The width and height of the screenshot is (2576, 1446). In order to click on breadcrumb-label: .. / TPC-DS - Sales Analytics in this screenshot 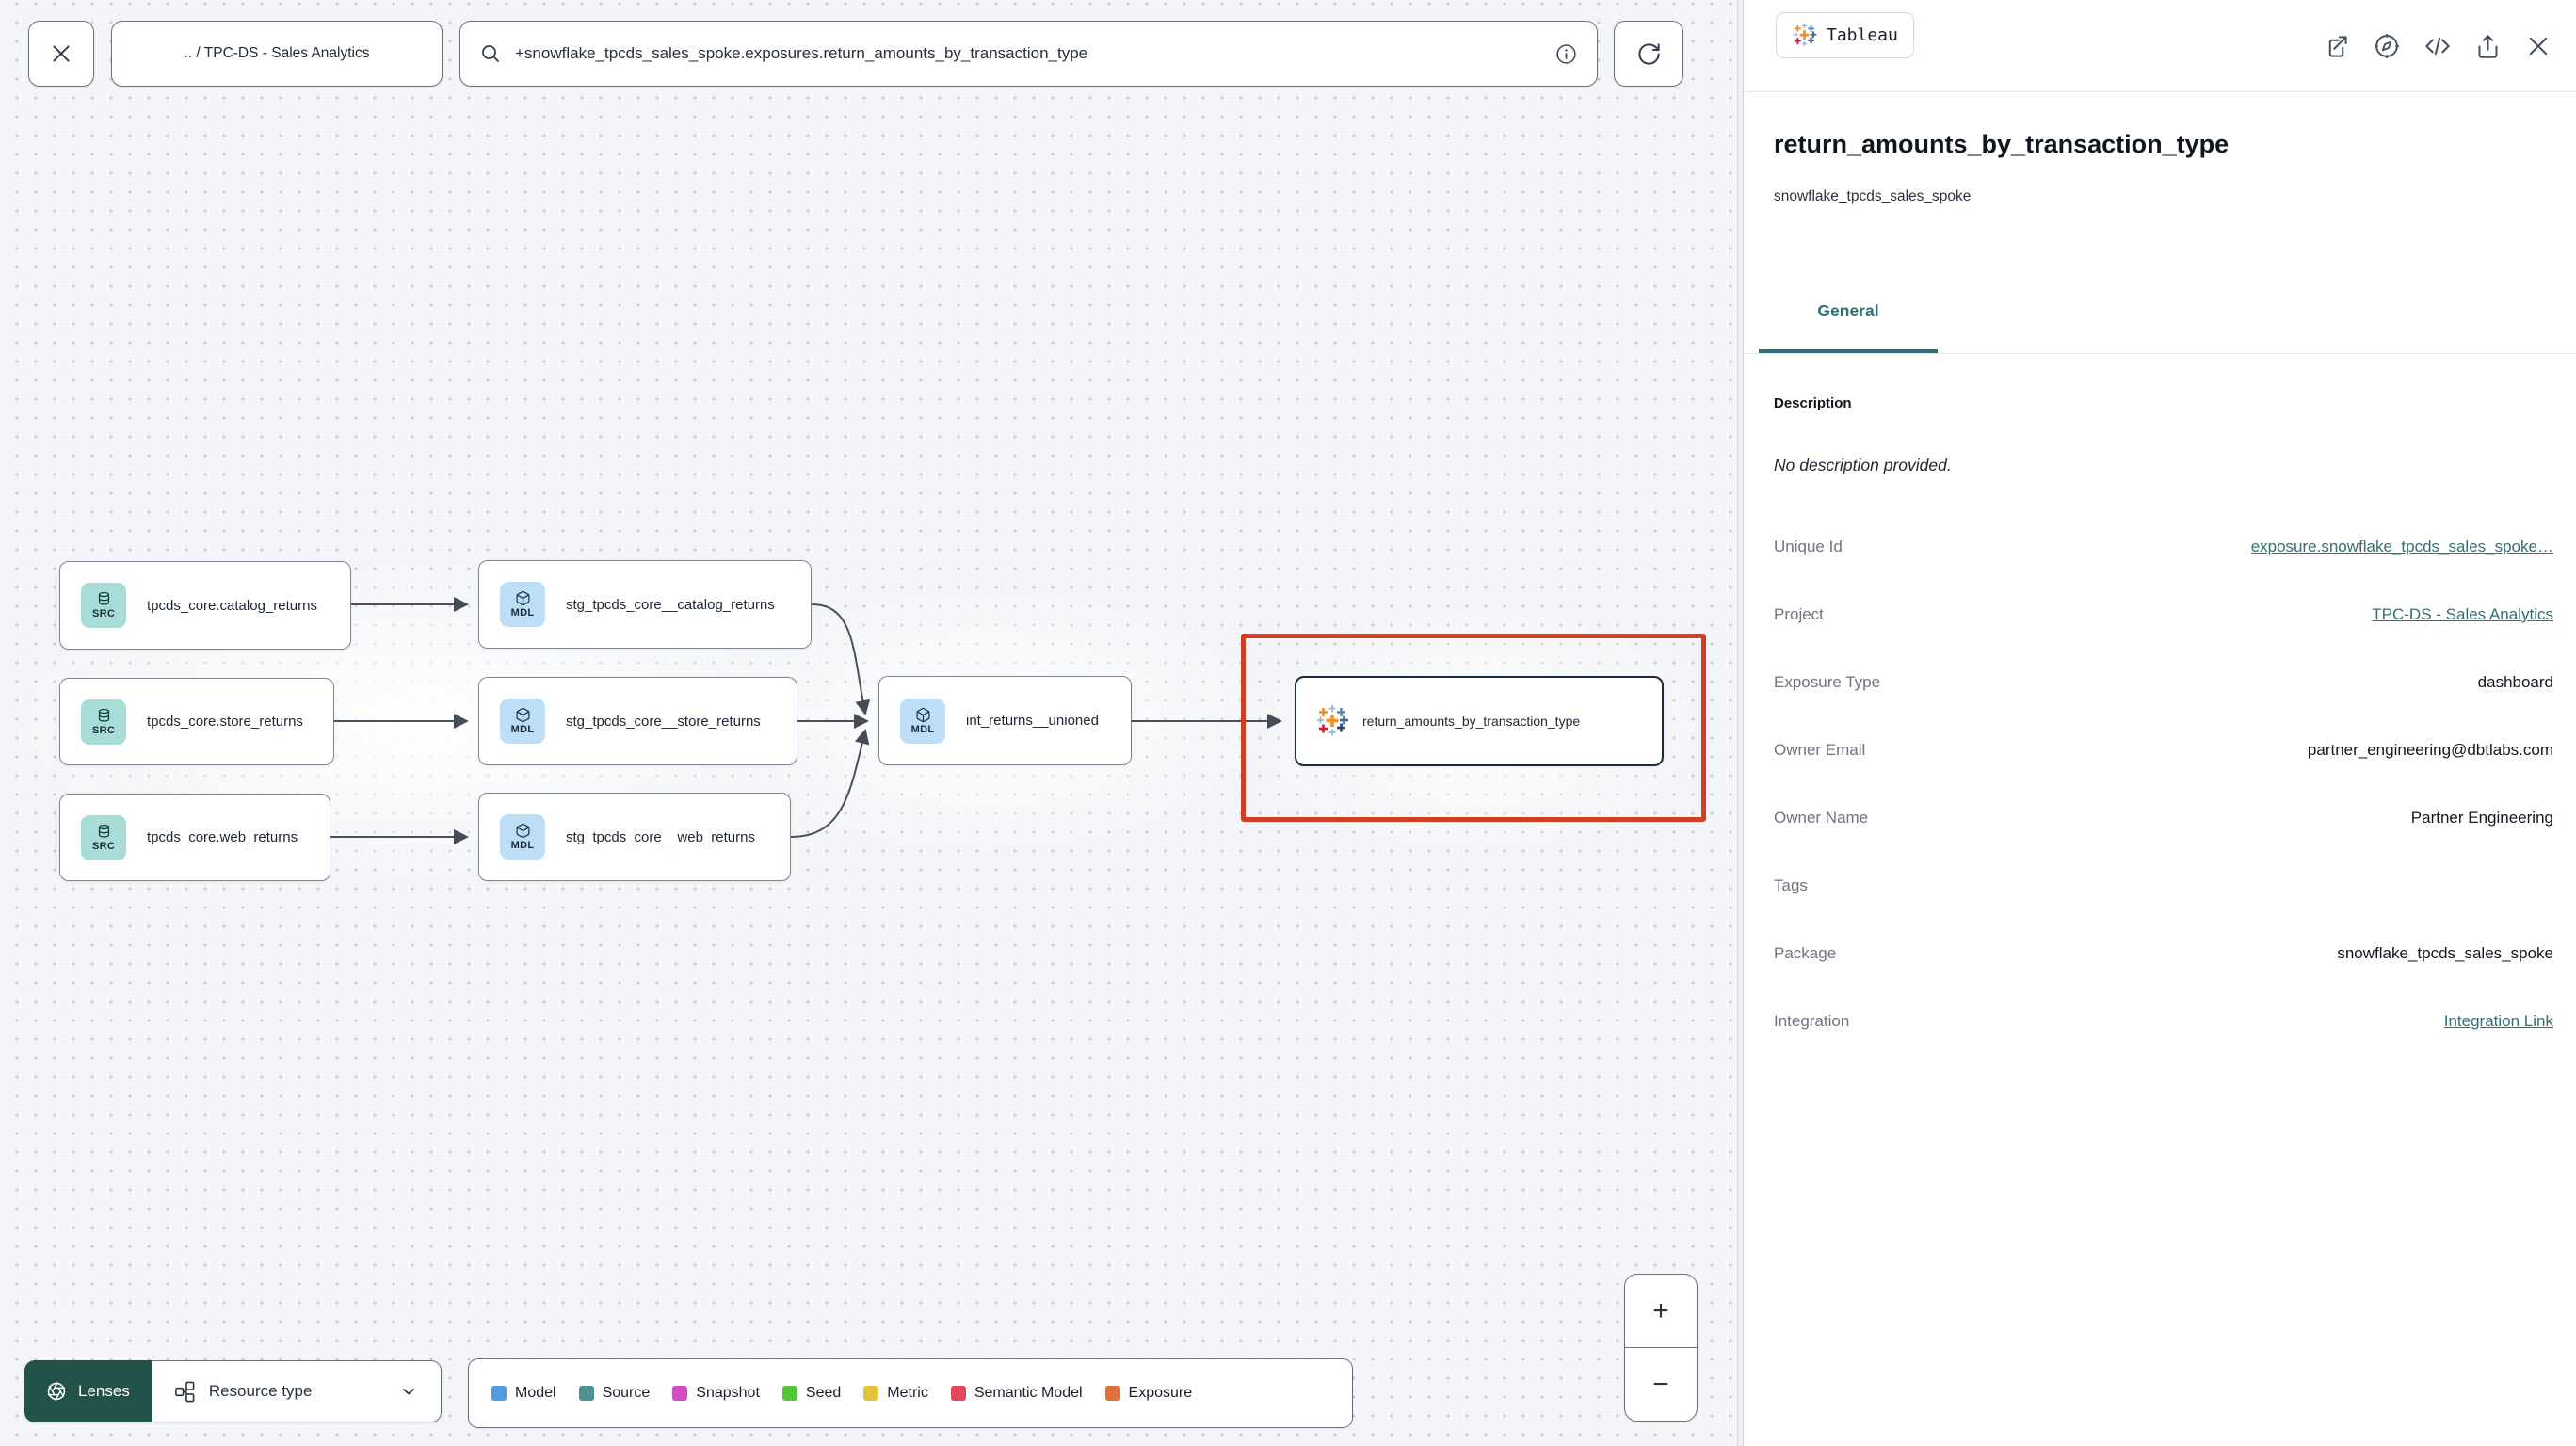, I will do `click(277, 53)`.